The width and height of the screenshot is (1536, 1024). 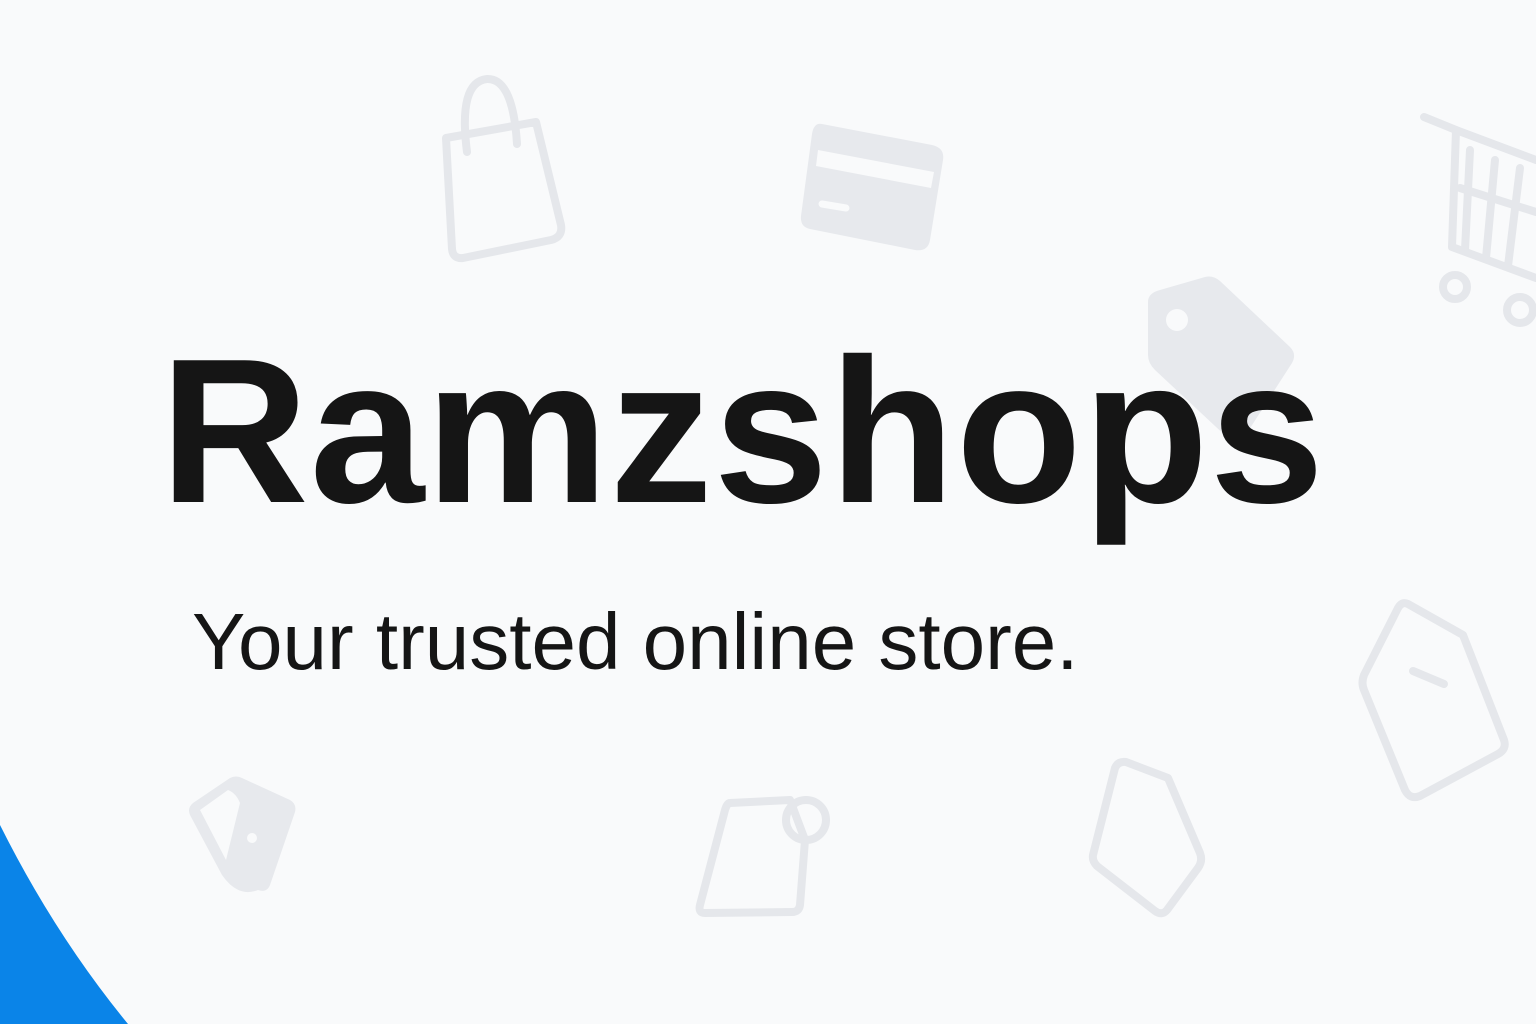 What do you see at coordinates (242, 834) in the screenshot?
I see `small-tag-icon` at bounding box center [242, 834].